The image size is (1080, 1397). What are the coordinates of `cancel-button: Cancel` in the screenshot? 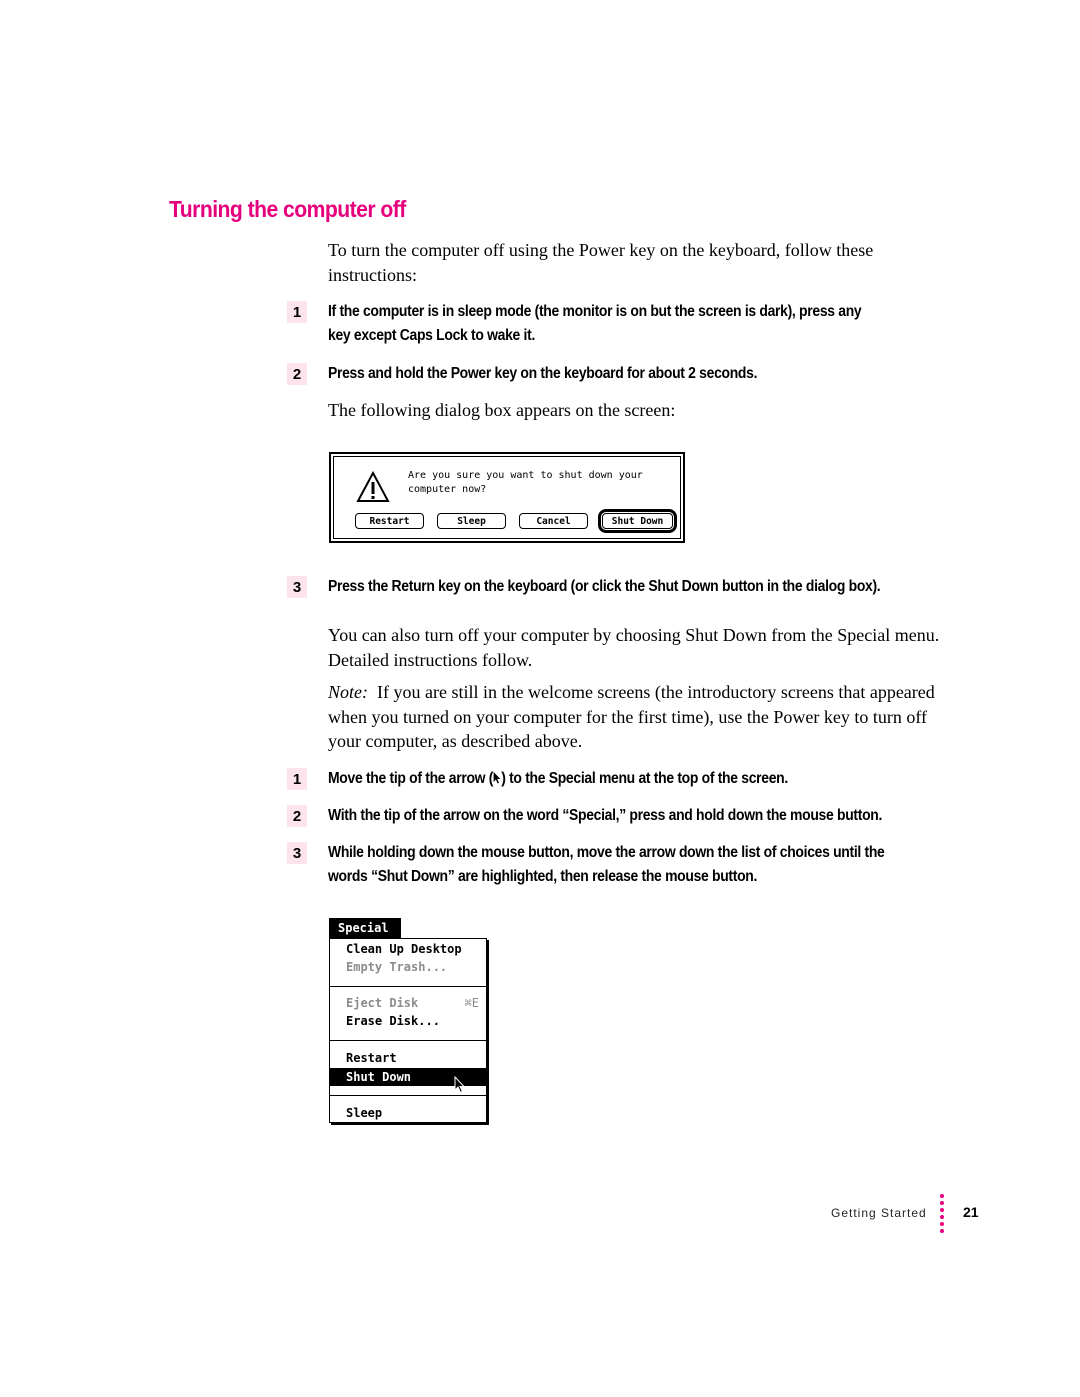 It's located at (553, 521).